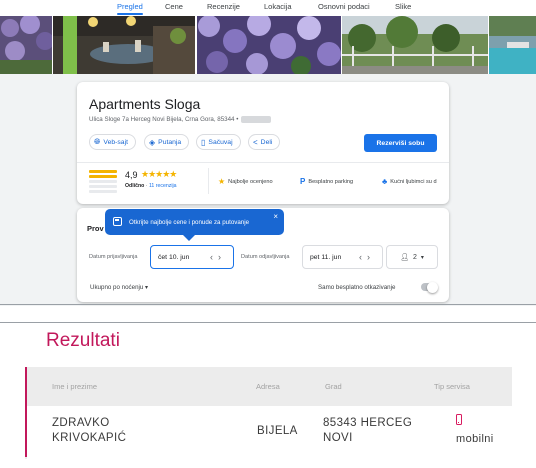 This screenshot has width=536, height=468. I want to click on star-icon: ★, so click(222, 181).